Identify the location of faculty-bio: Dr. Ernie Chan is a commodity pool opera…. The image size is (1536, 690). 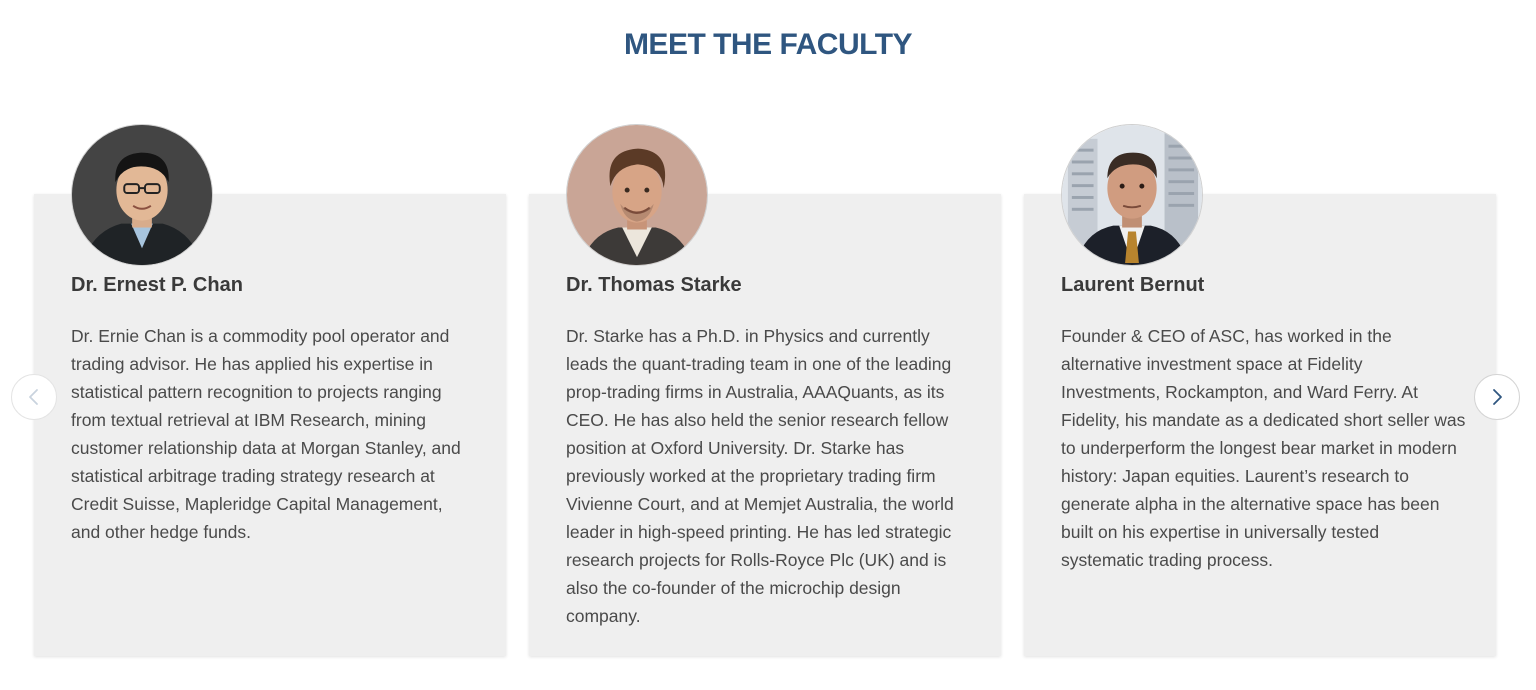
(266, 434).